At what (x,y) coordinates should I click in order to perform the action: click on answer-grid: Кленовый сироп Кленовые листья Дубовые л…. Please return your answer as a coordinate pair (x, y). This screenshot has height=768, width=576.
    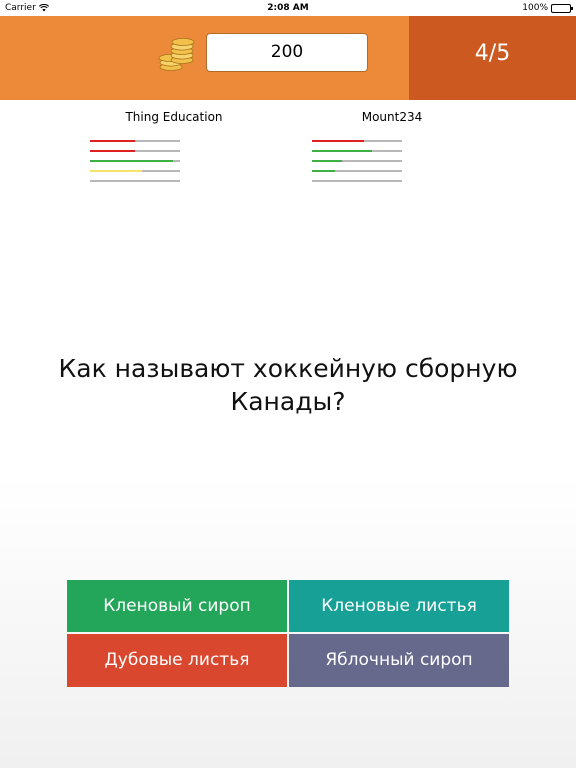
    Looking at the image, I should click on (288, 633).